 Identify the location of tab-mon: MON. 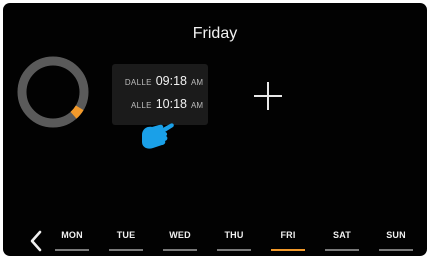
(72, 240).